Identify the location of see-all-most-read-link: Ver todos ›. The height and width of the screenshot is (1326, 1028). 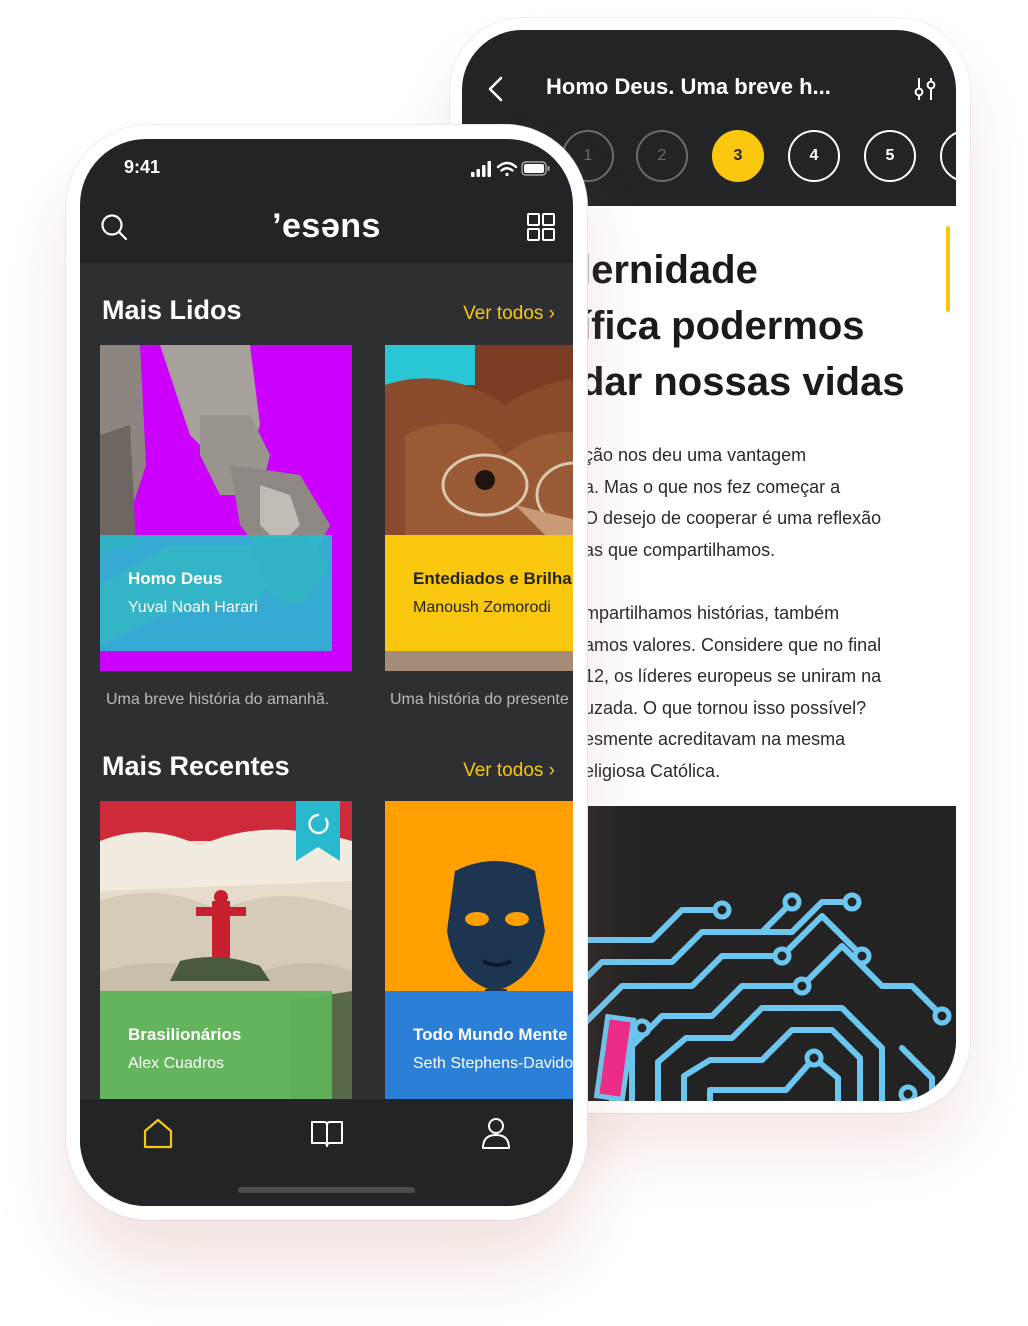
(509, 314).